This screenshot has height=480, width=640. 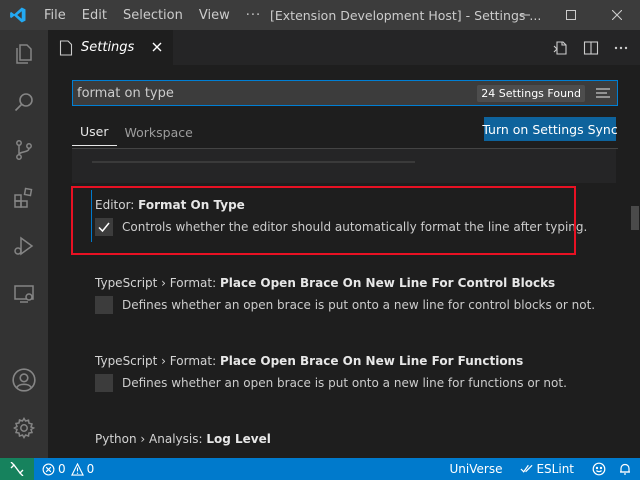 What do you see at coordinates (238, 439) in the screenshot?
I see `setting-name: Log Level` at bounding box center [238, 439].